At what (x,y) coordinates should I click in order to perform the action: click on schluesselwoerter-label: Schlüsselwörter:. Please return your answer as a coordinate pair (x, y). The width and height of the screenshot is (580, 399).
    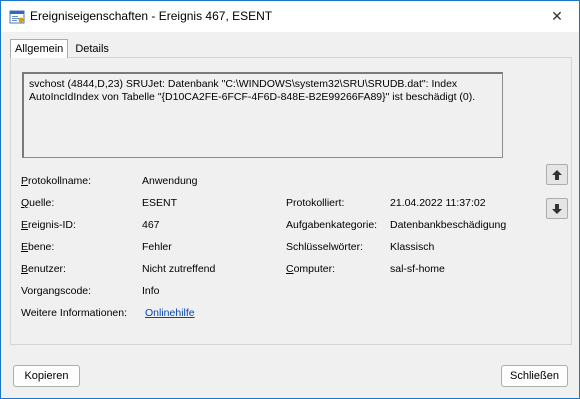
    Looking at the image, I should click on (325, 247).